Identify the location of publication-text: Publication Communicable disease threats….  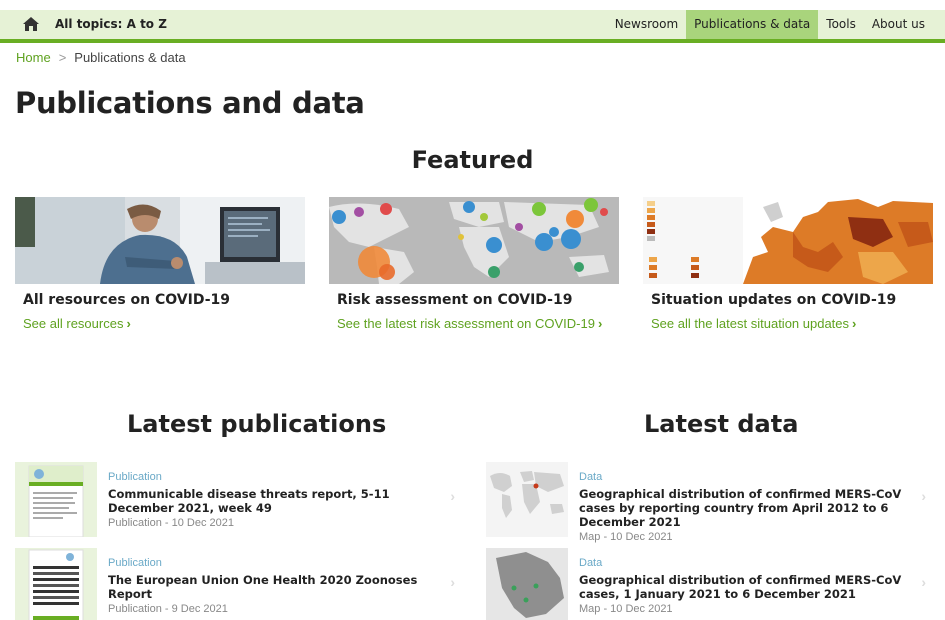
(274, 500).